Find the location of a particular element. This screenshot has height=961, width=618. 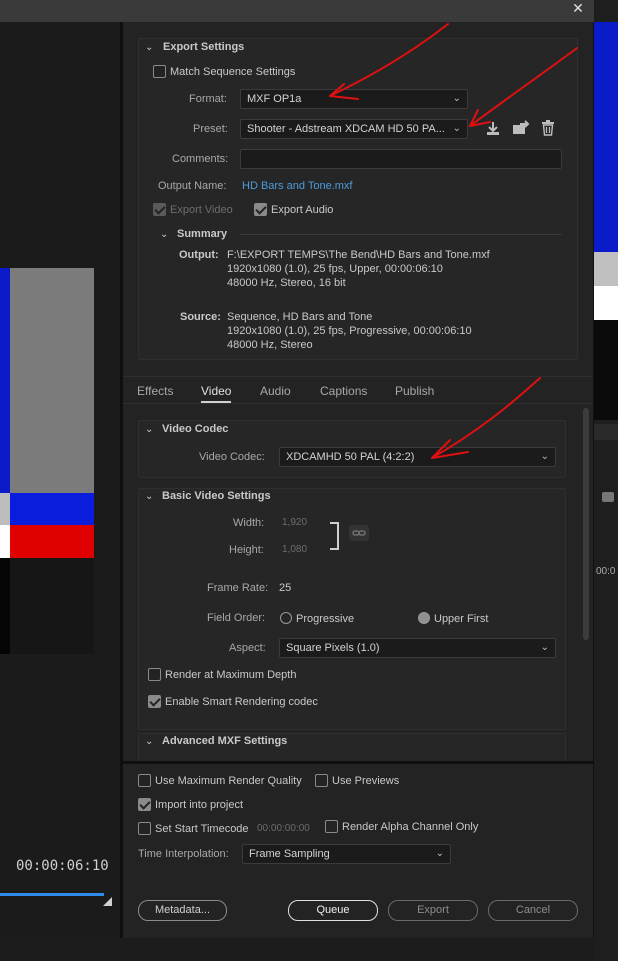

annotation-arrow-codec is located at coordinates (486, 418).